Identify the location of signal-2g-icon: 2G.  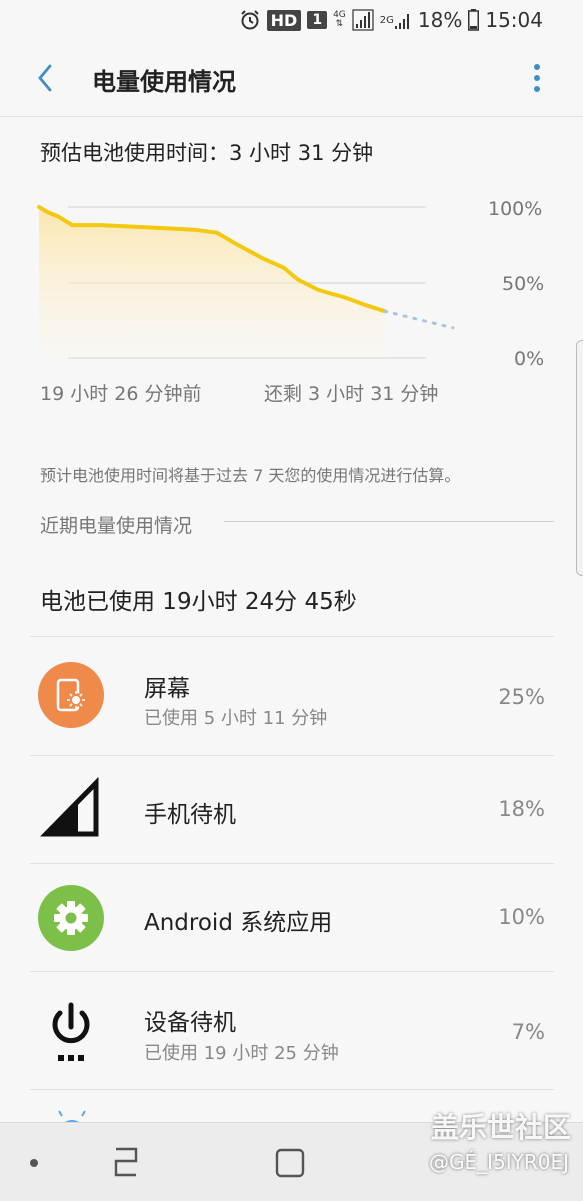
(396, 20).